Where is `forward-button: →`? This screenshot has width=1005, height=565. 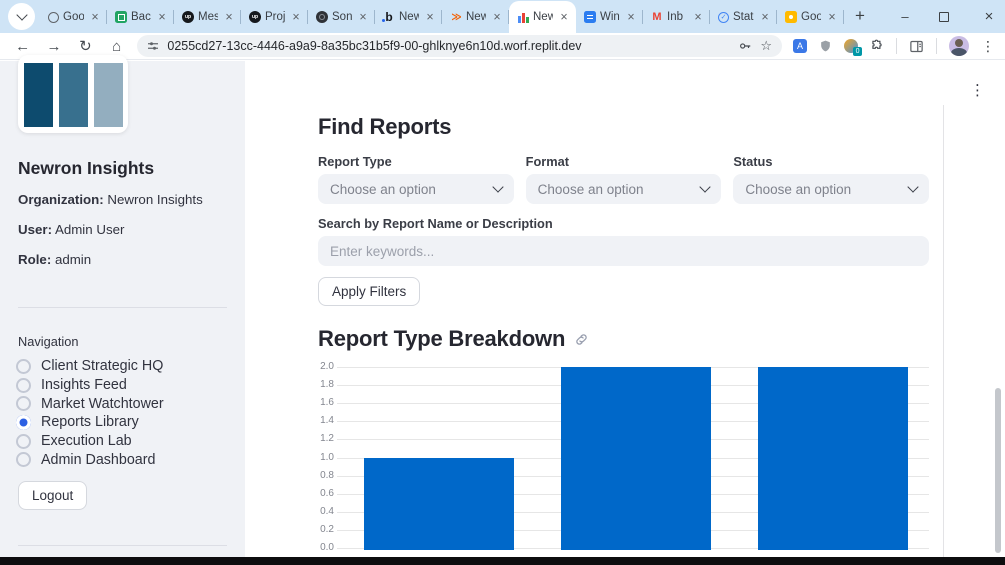
forward-button: → is located at coordinates (53, 46).